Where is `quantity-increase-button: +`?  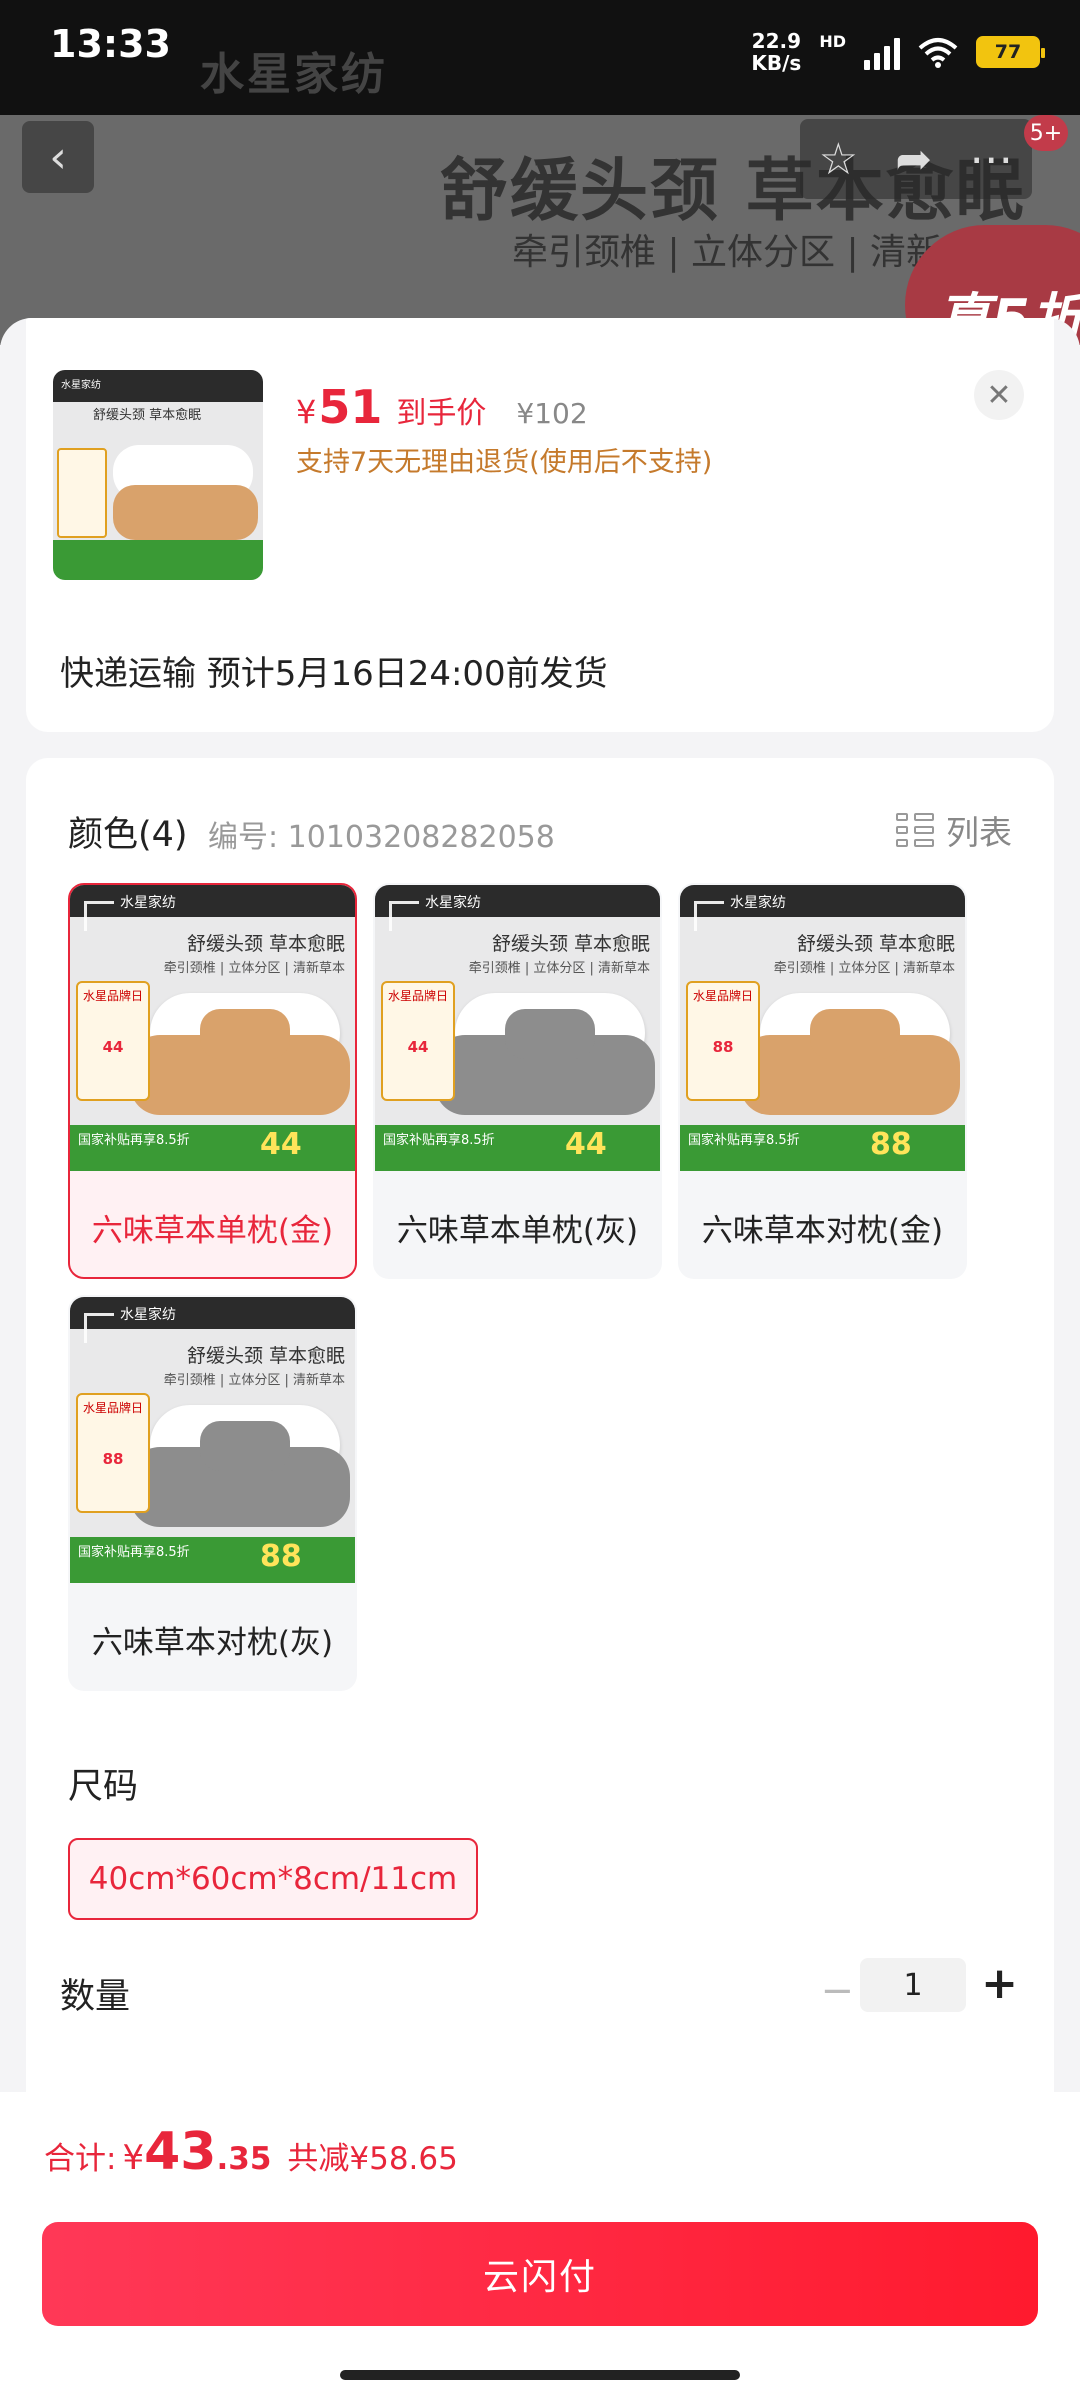
quantity-increase-button: + is located at coordinates (999, 1983).